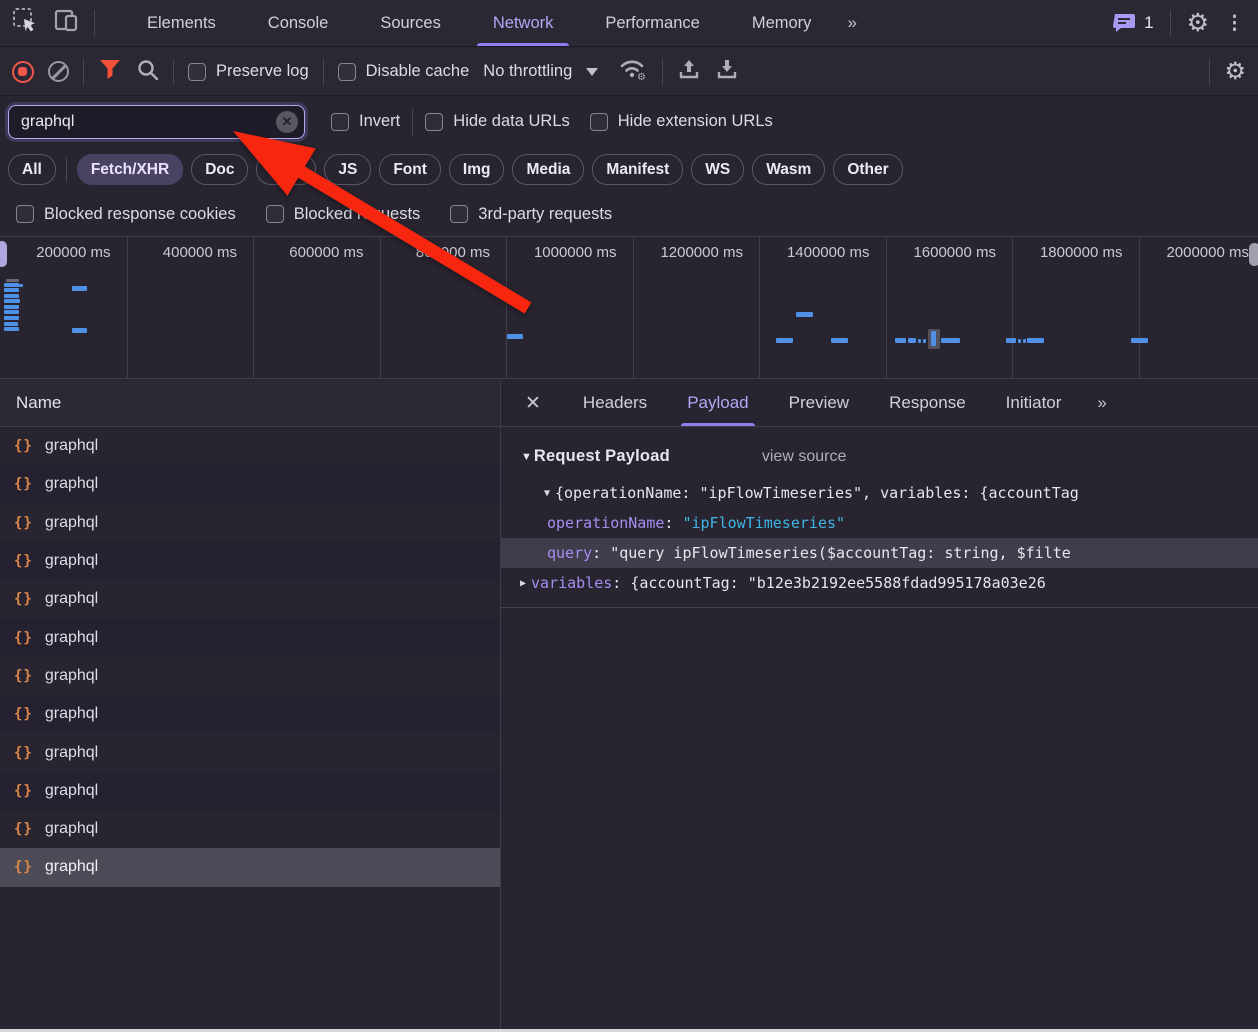 This screenshot has height=1032, width=1258. I want to click on detail-tab-preview: Preview, so click(819, 403).